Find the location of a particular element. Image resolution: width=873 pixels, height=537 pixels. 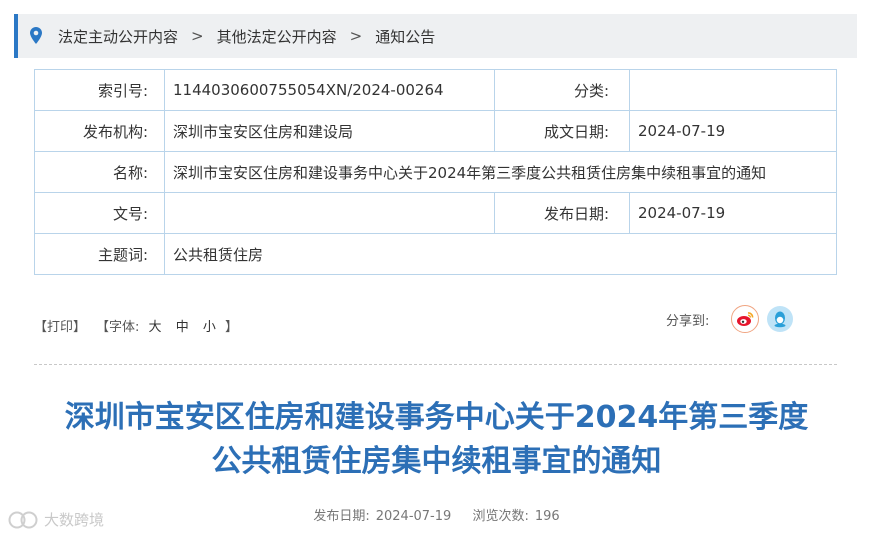

pub-date-label: 发布日期: is located at coordinates (562, 213).